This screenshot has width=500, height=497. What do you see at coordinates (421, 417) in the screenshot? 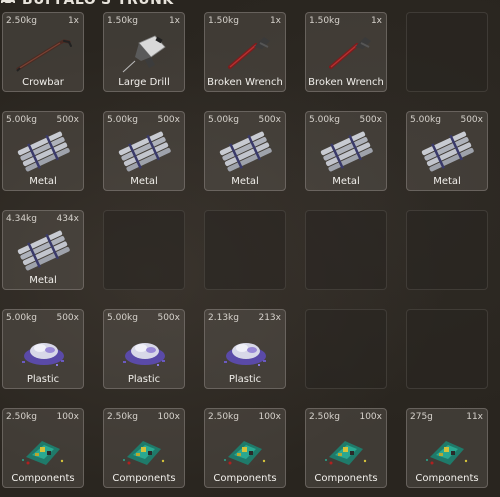
I see `item-weight: 275g` at bounding box center [421, 417].